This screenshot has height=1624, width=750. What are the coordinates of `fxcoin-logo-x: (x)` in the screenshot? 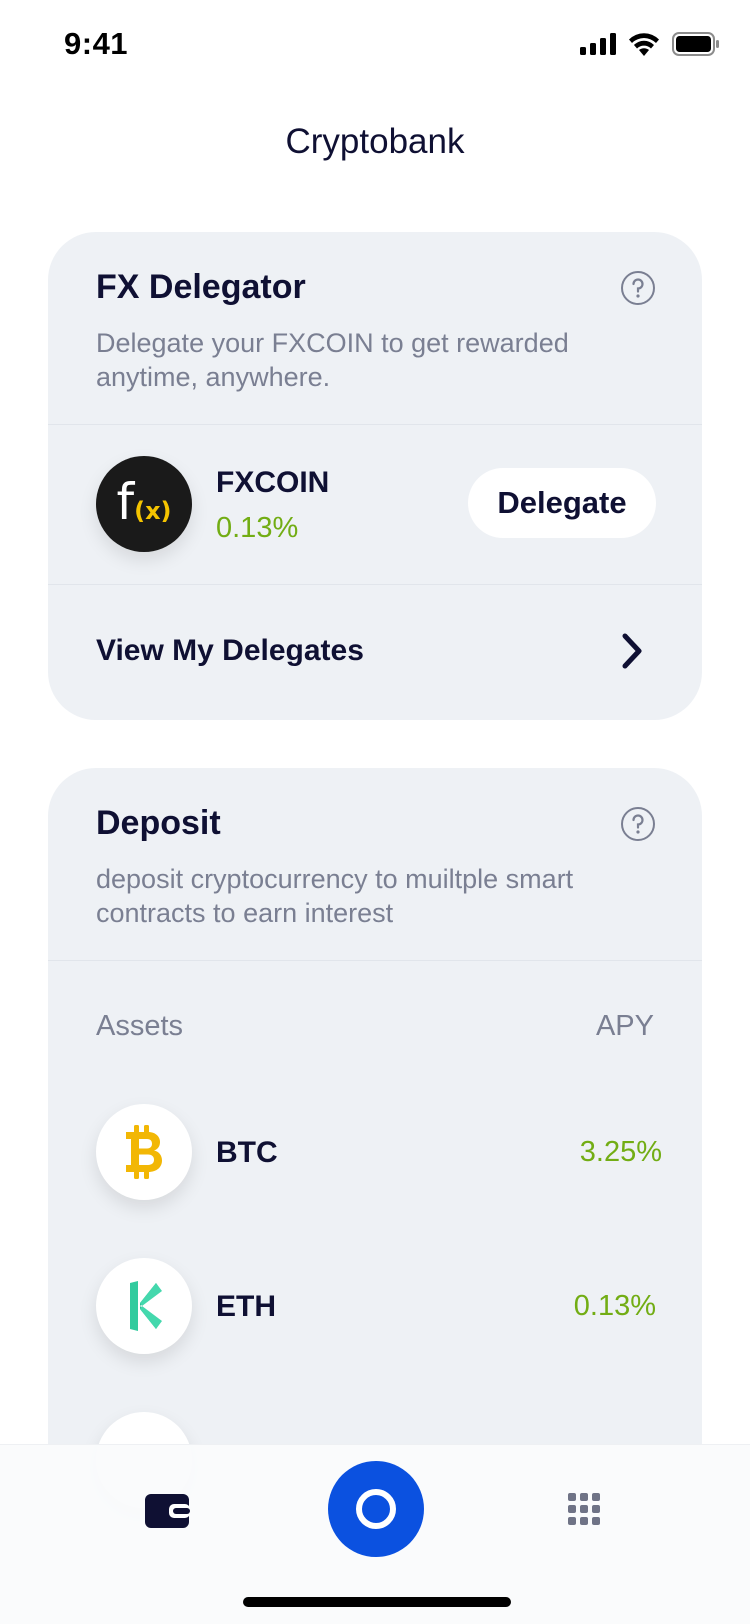 It's located at (153, 511).